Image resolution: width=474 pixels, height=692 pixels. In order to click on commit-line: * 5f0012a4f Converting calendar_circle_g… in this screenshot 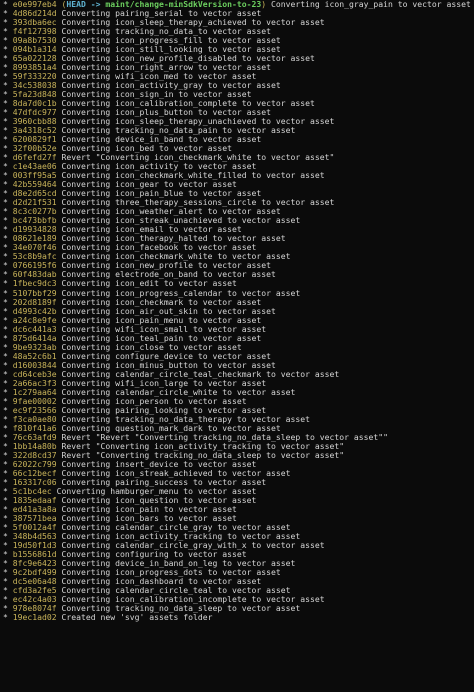, I will do `click(237, 527)`.